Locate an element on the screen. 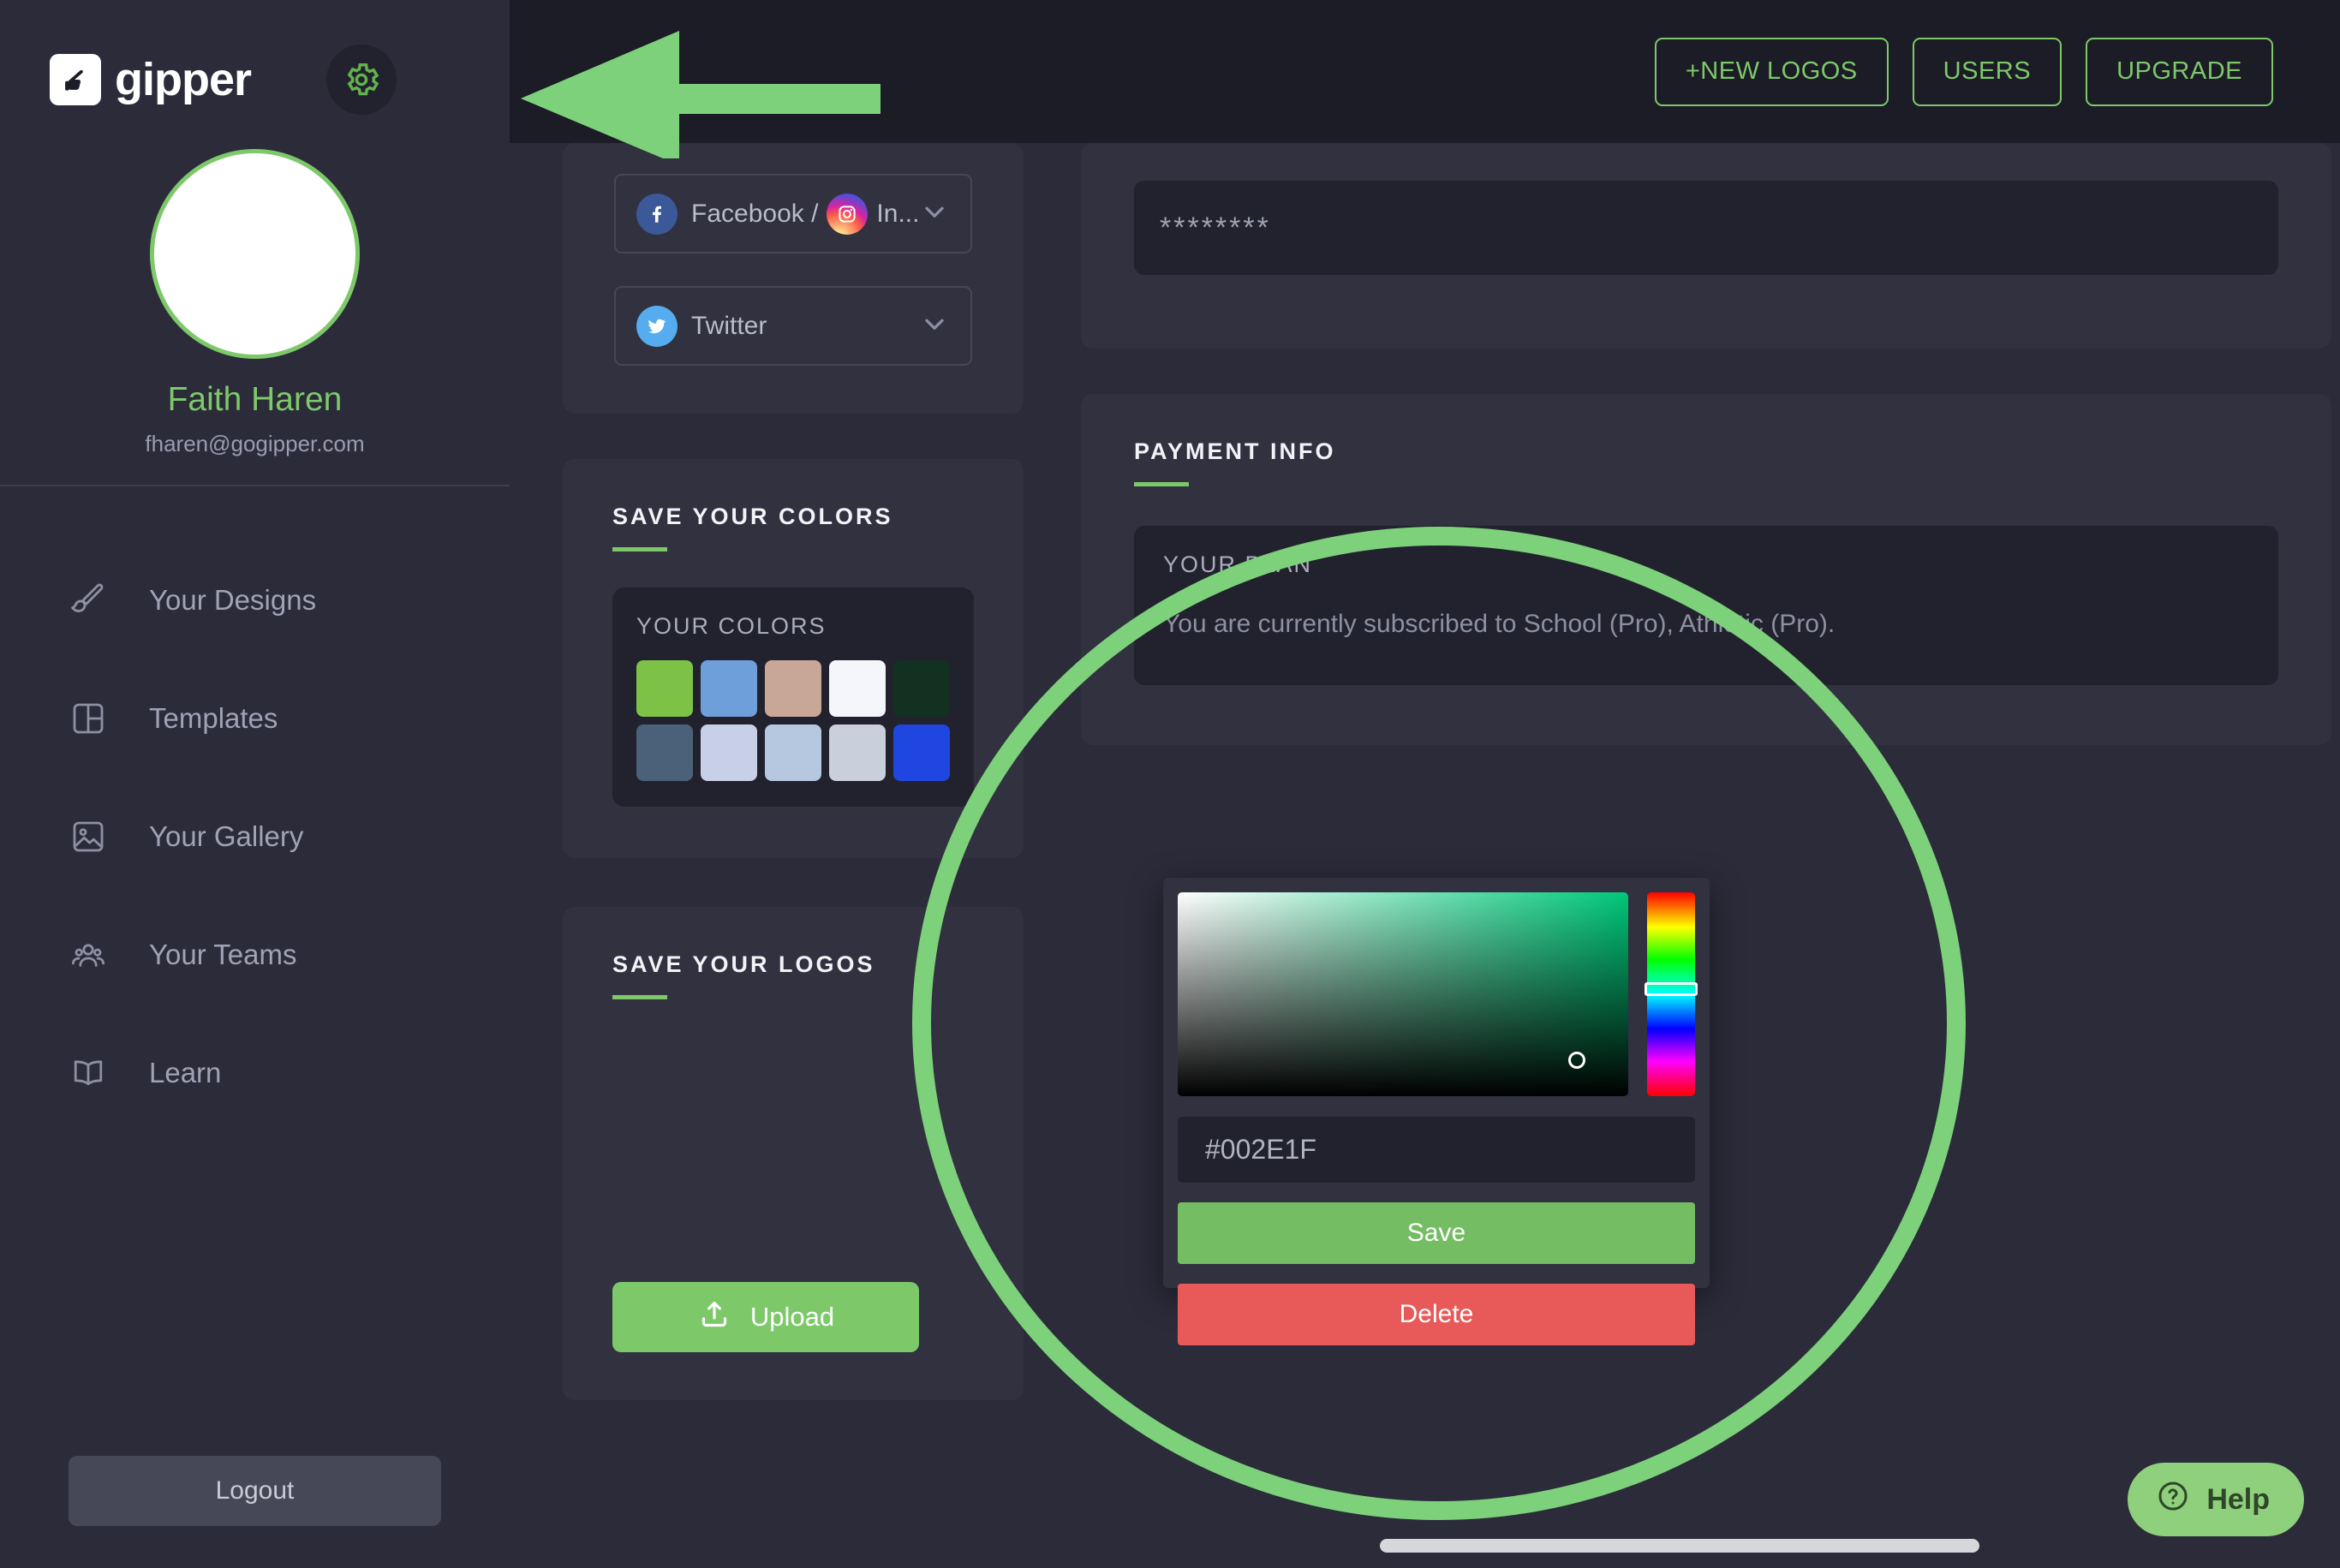 This screenshot has height=1568, width=2340. save-color-button: Save is located at coordinates (1437, 1233).